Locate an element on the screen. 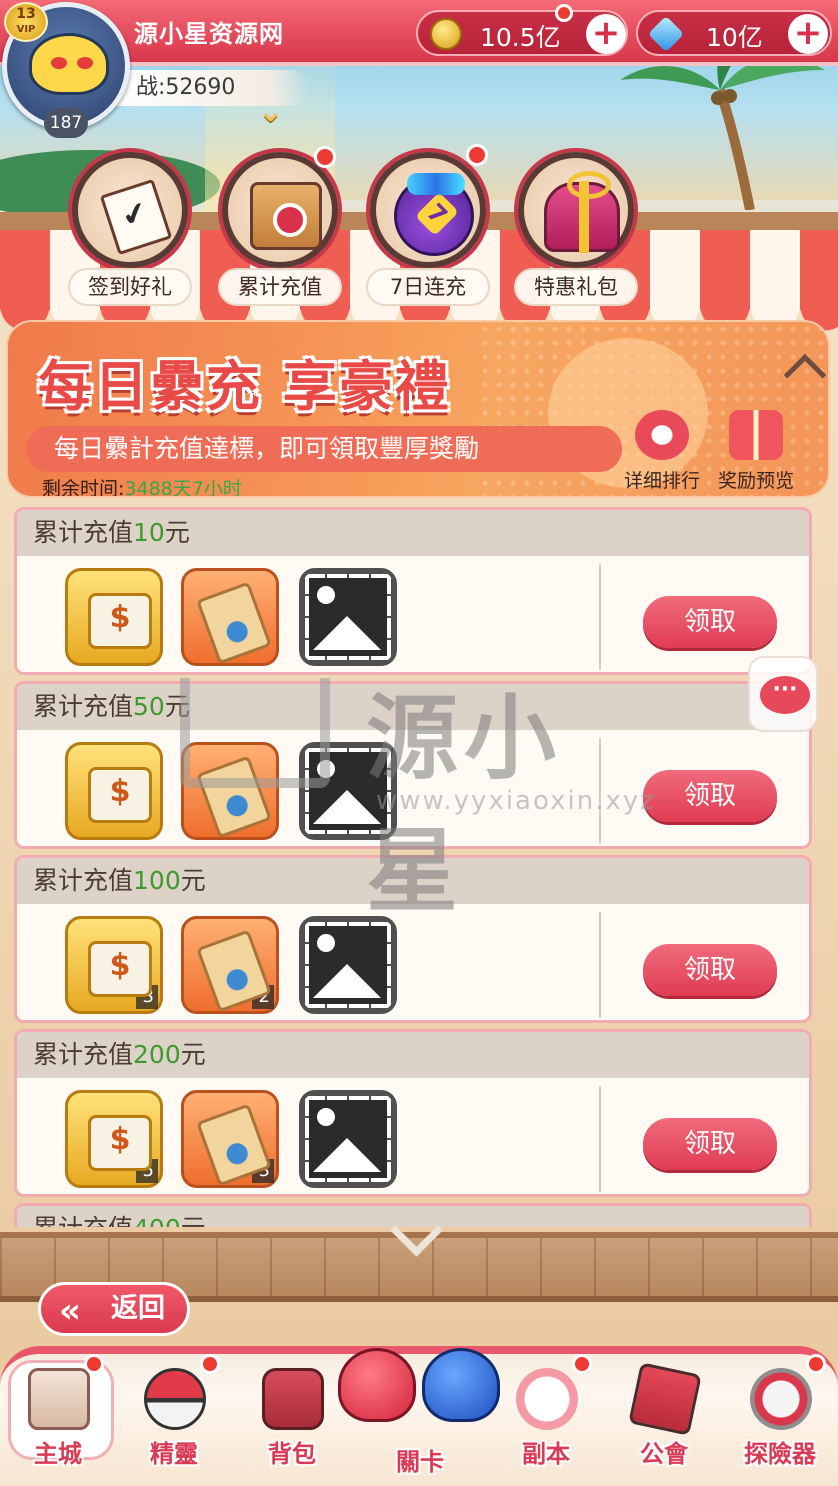 This screenshot has height=1486, width=838. avatar-eye-right is located at coordinates (85, 63).